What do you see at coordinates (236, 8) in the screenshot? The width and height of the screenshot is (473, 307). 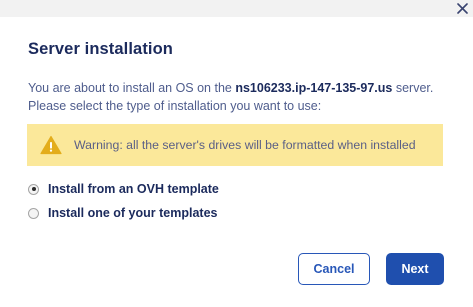 I see `dialog-top-bar` at bounding box center [236, 8].